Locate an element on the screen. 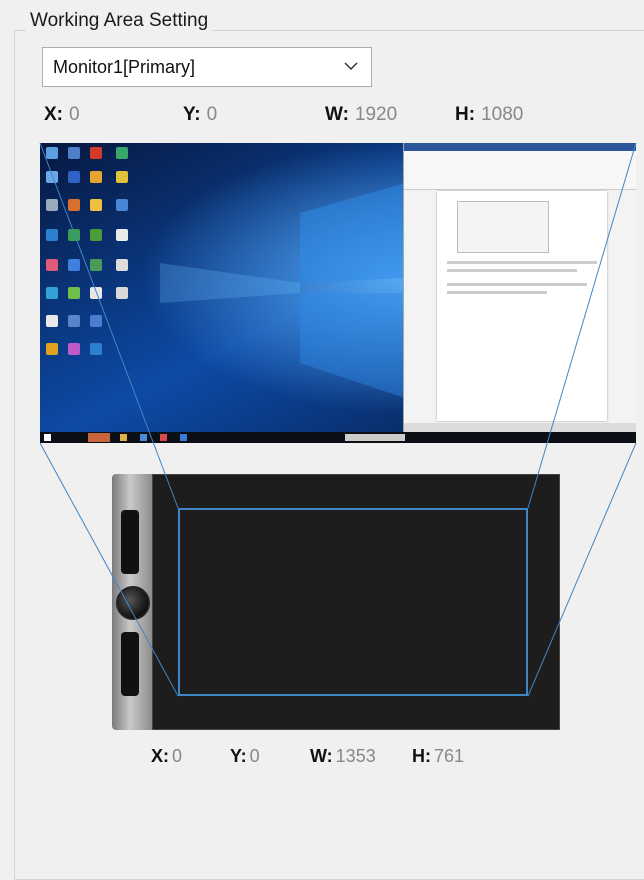 This screenshot has height=880, width=644. screen-h-value: 1080 is located at coordinates (502, 114).